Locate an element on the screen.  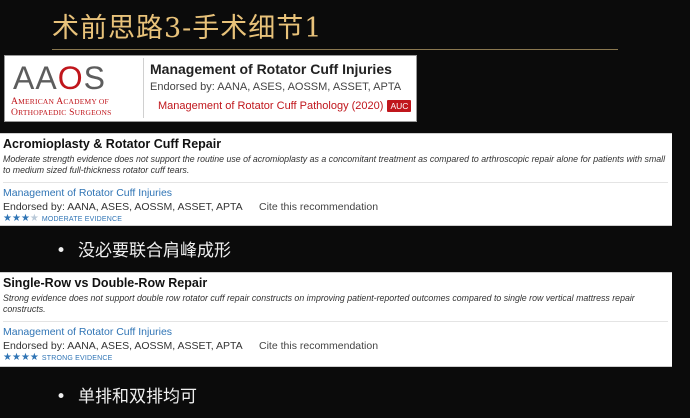
evidence-rating: ★ ★ ★ ★ STRONG EVIDENCE is located at coordinates (335, 358).